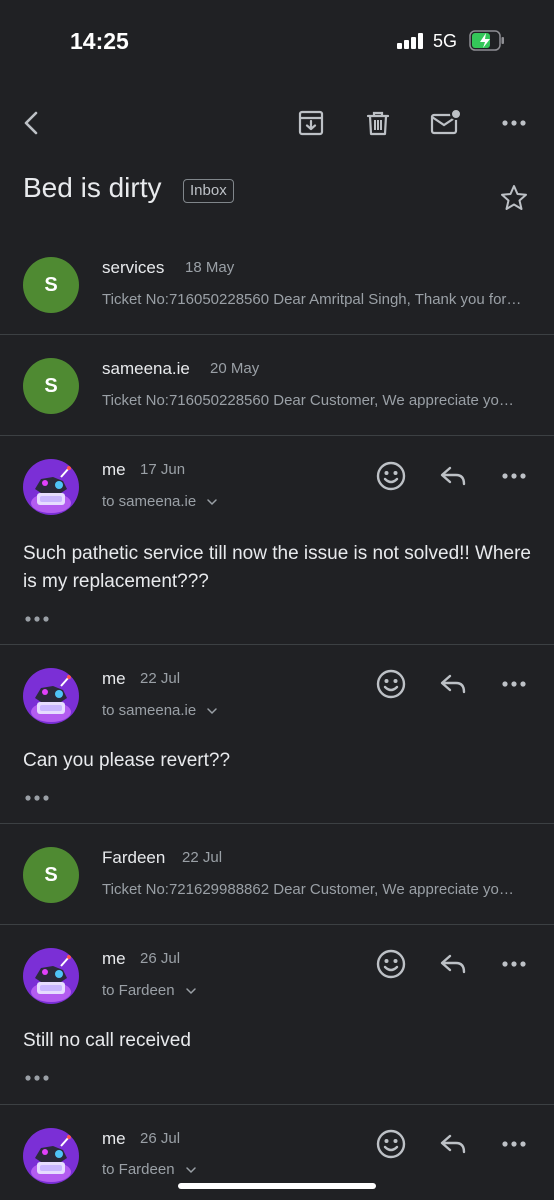  Describe the element at coordinates (514, 198) in the screenshot. I see `star-icon` at that location.